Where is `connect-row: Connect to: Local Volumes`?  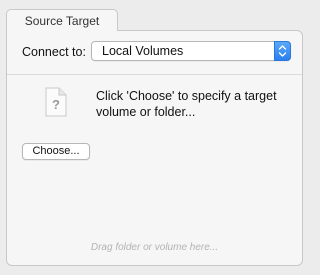
connect-row: Connect to: Local Volumes is located at coordinates (154, 53).